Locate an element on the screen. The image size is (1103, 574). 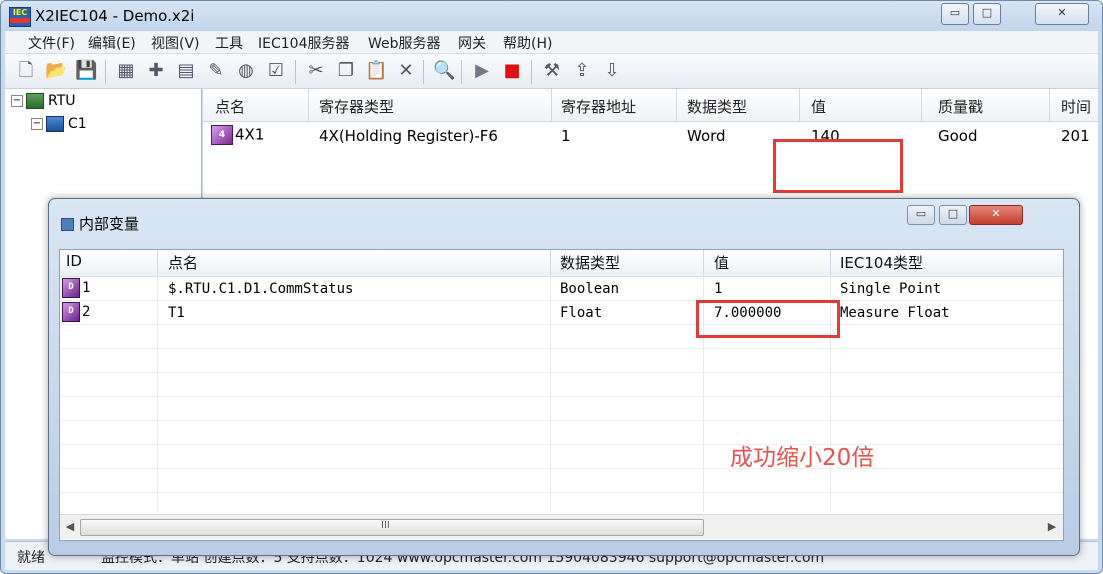
toolbar: 🗋 📂 💾 ▦ ✚ ▤ ✎ ◍ ☑ ✂ ❐ 📋 ✕ 🔍 ▶ ■ ⚒ ⇪ ⇩ is located at coordinates (551, 71).